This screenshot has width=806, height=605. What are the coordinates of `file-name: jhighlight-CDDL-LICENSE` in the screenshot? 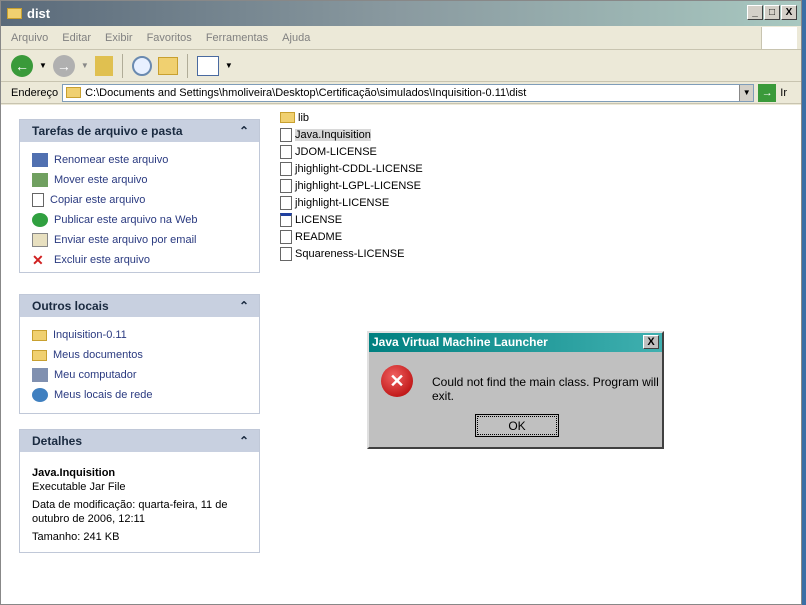 It's located at (359, 168).